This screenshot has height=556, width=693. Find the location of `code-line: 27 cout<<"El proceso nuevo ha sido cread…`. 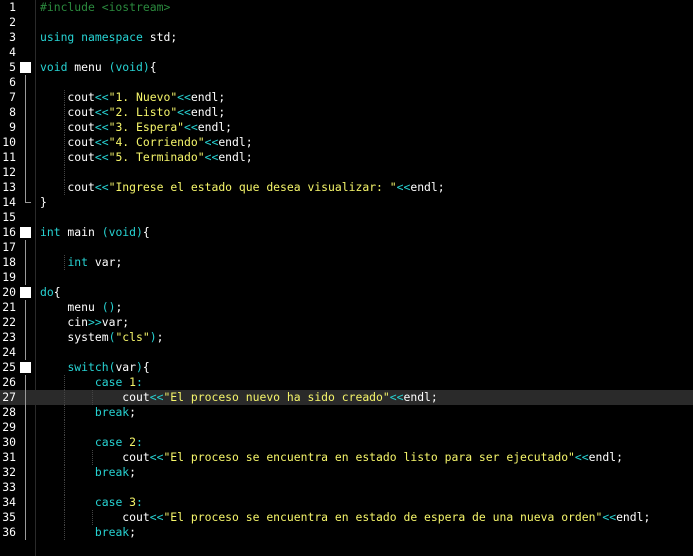

code-line: 27 cout<<"El proceso nuevo ha sido cread… is located at coordinates (346, 397).